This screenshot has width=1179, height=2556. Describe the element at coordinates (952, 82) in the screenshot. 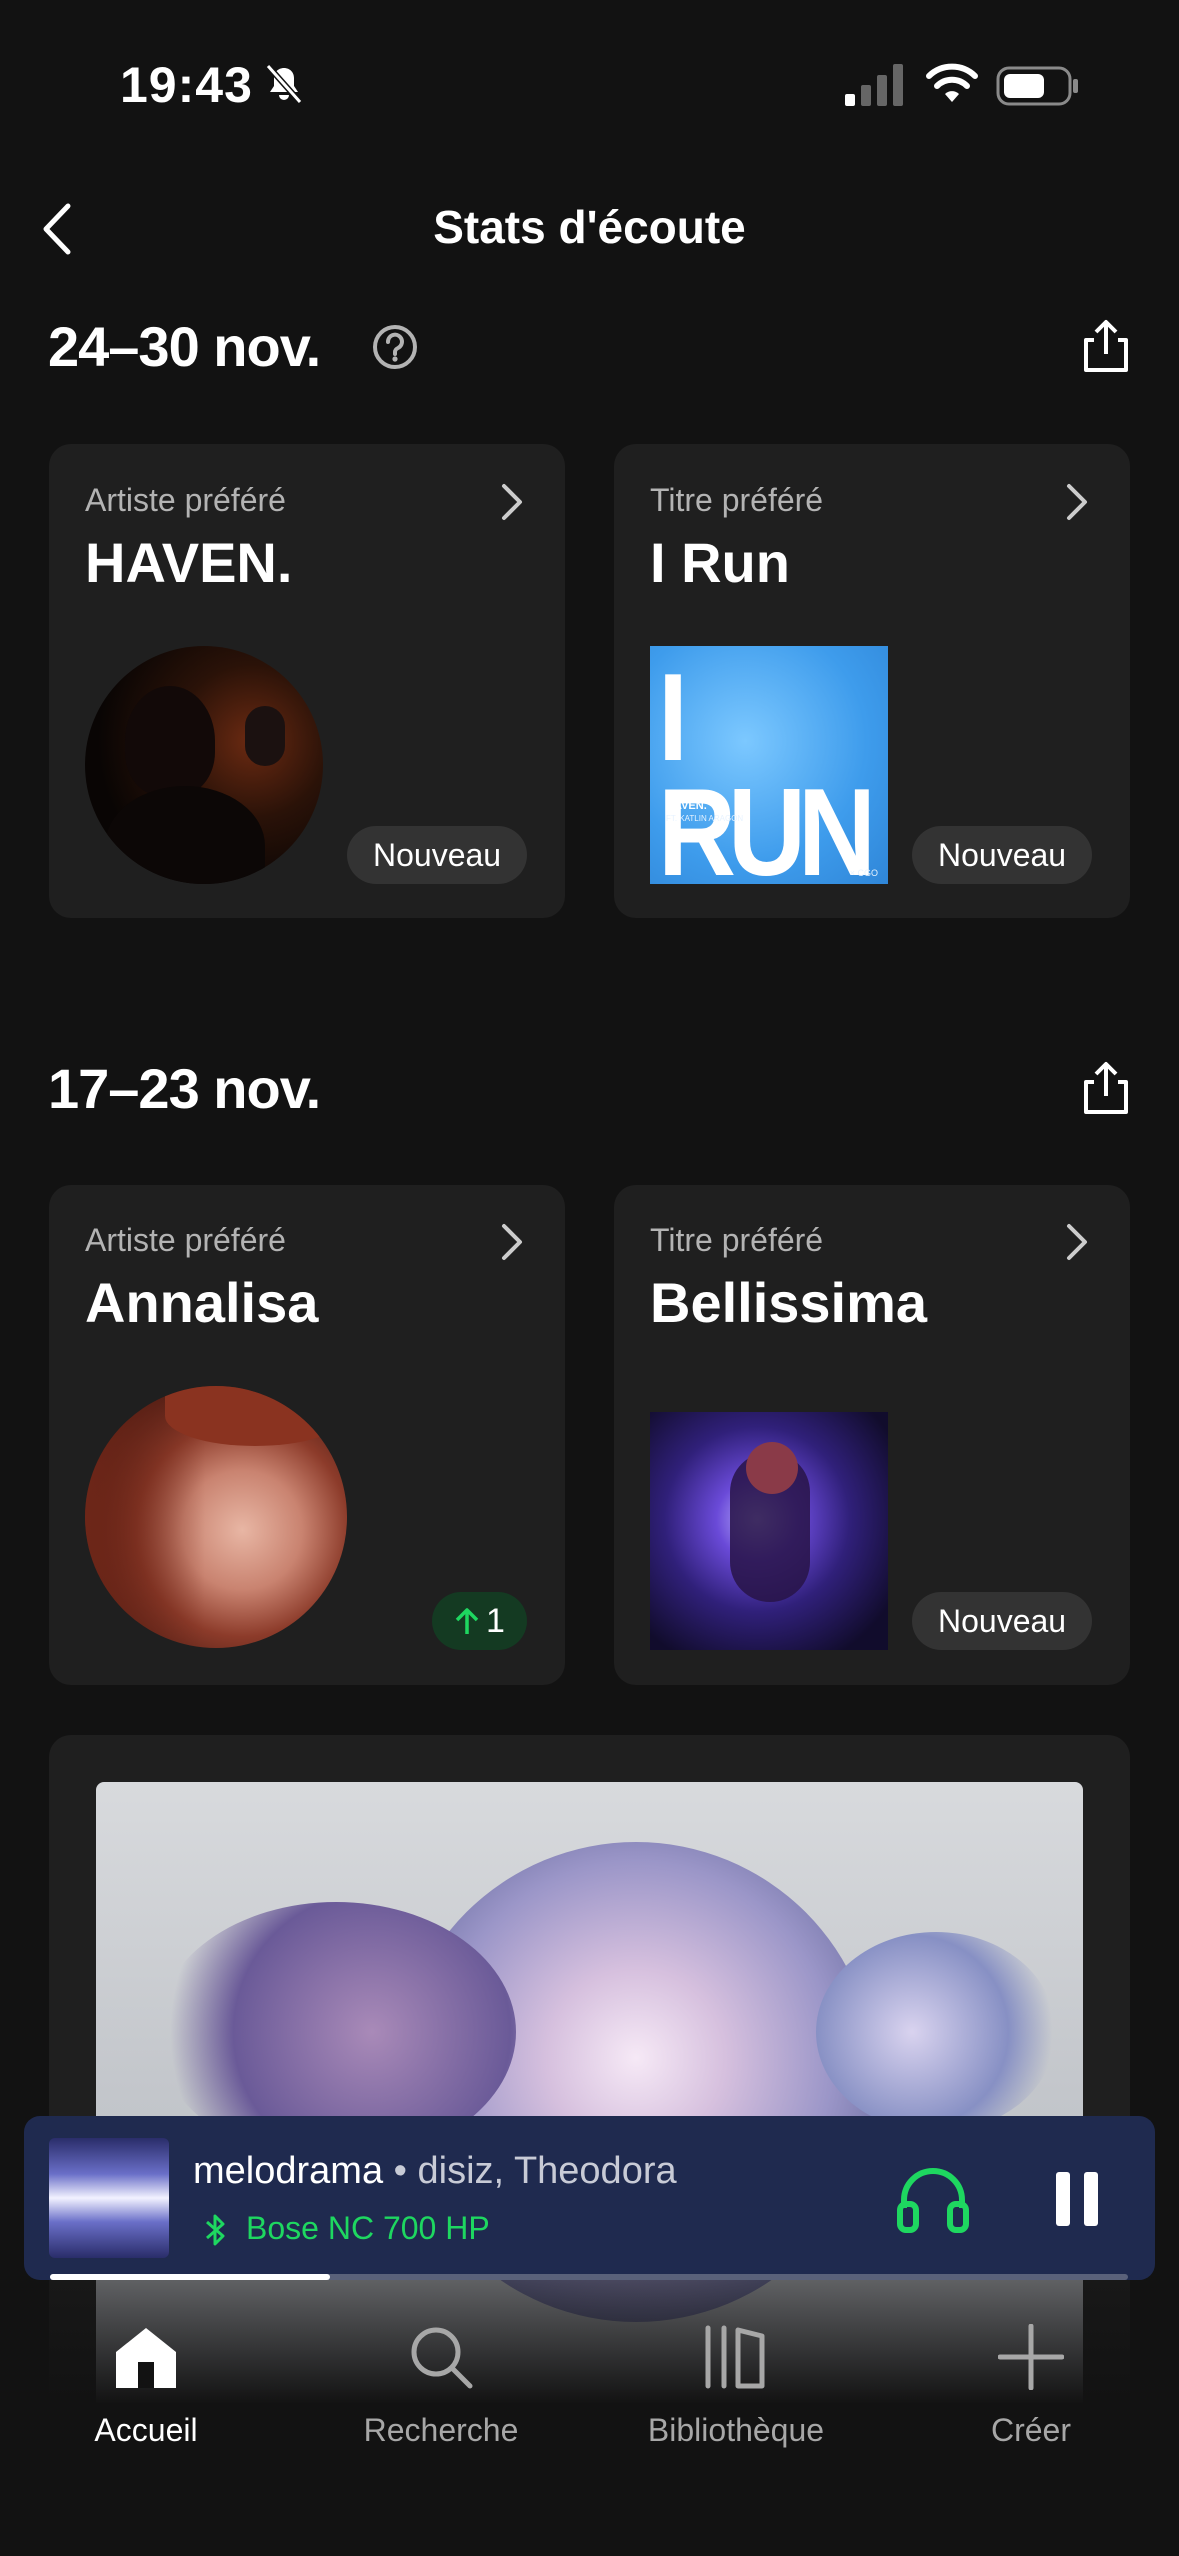

I see `wifi-icon` at that location.